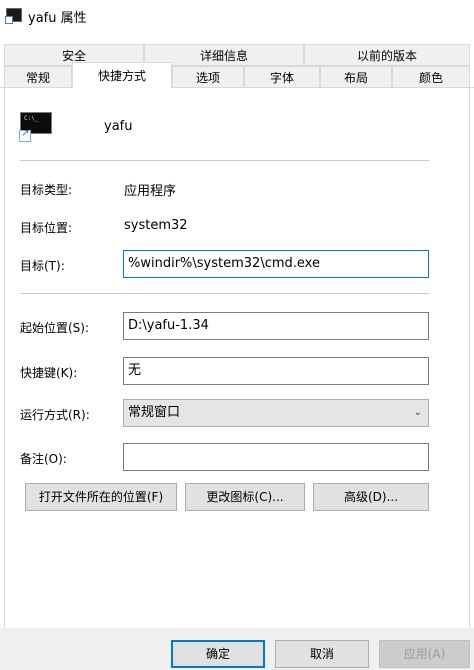 The height and width of the screenshot is (670, 474). Describe the element at coordinates (431, 77) in the screenshot. I see `tab-colors: 颜色` at that location.